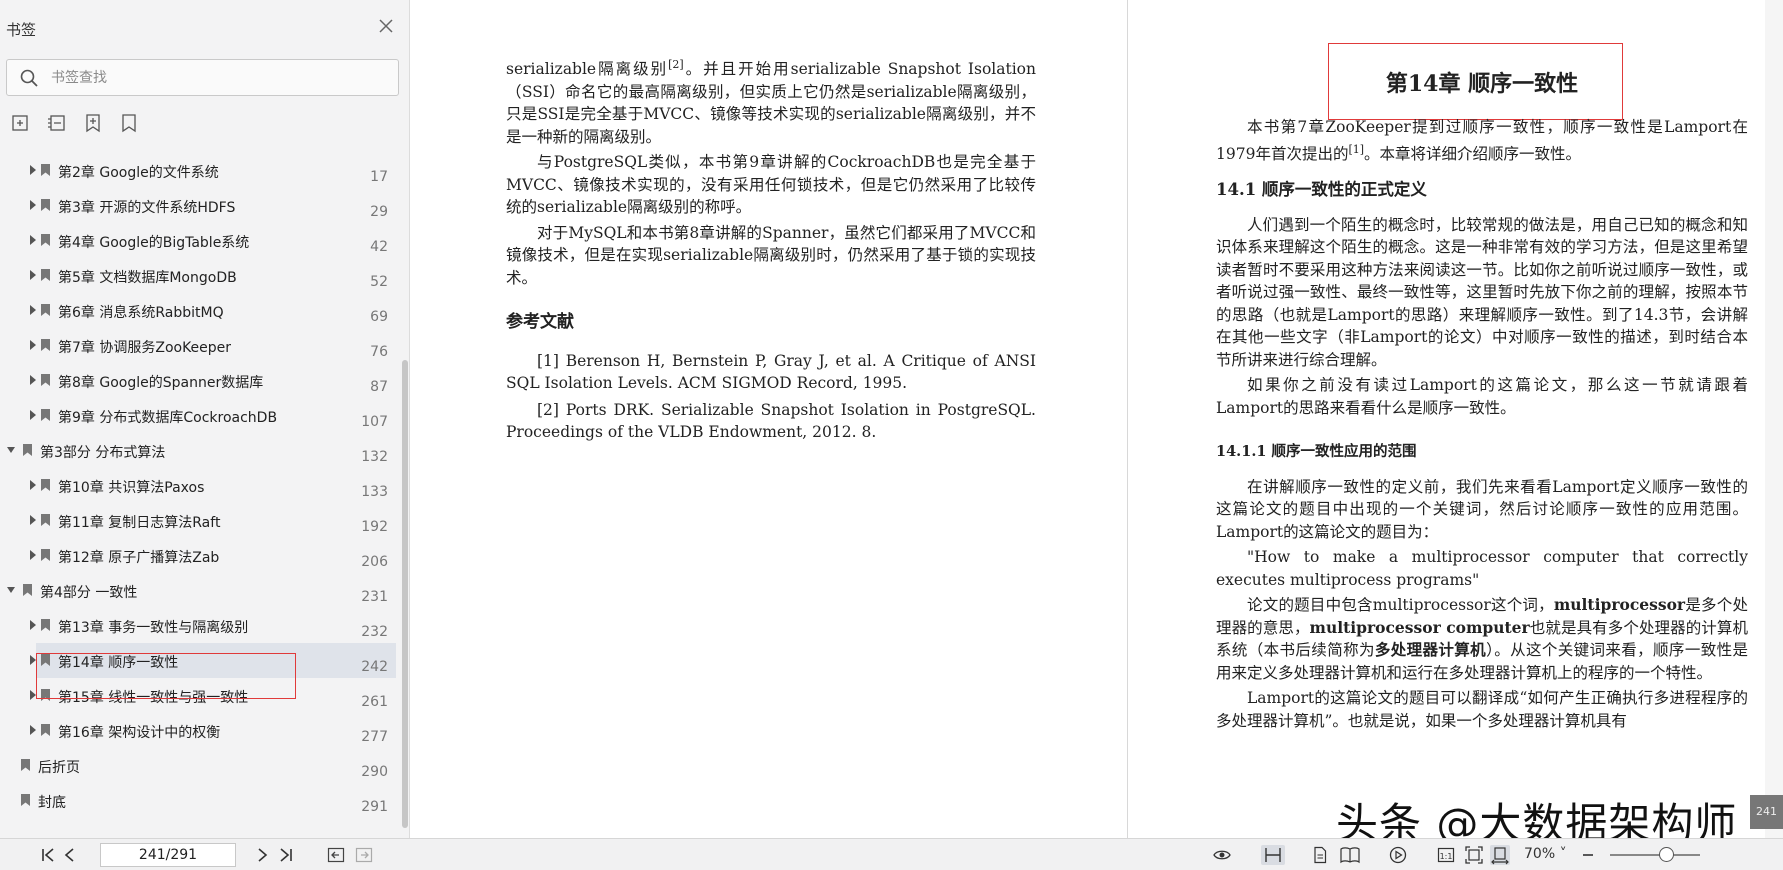  I want to click on continuous-view-icon, so click(1273, 855).